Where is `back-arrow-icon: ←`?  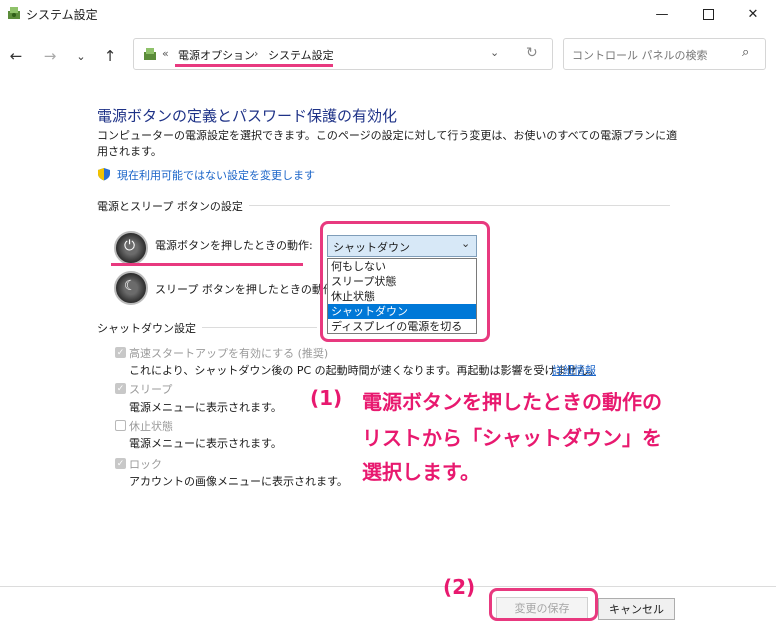 back-arrow-icon: ← is located at coordinates (16, 56).